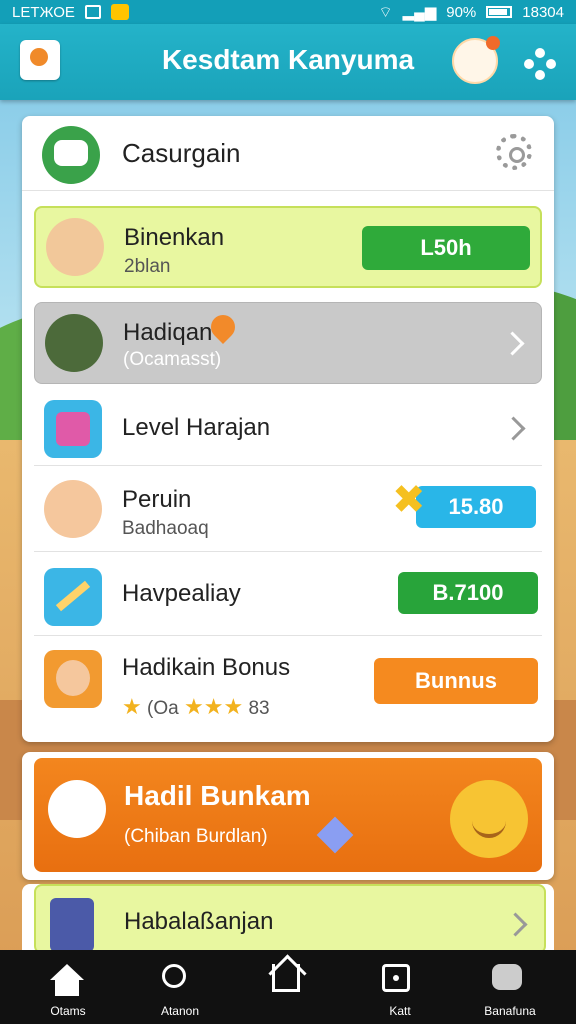 Image resolution: width=576 pixels, height=1024 pixels. Describe the element at coordinates (476, 507) in the screenshot. I see `value-button: 15.80` at that location.